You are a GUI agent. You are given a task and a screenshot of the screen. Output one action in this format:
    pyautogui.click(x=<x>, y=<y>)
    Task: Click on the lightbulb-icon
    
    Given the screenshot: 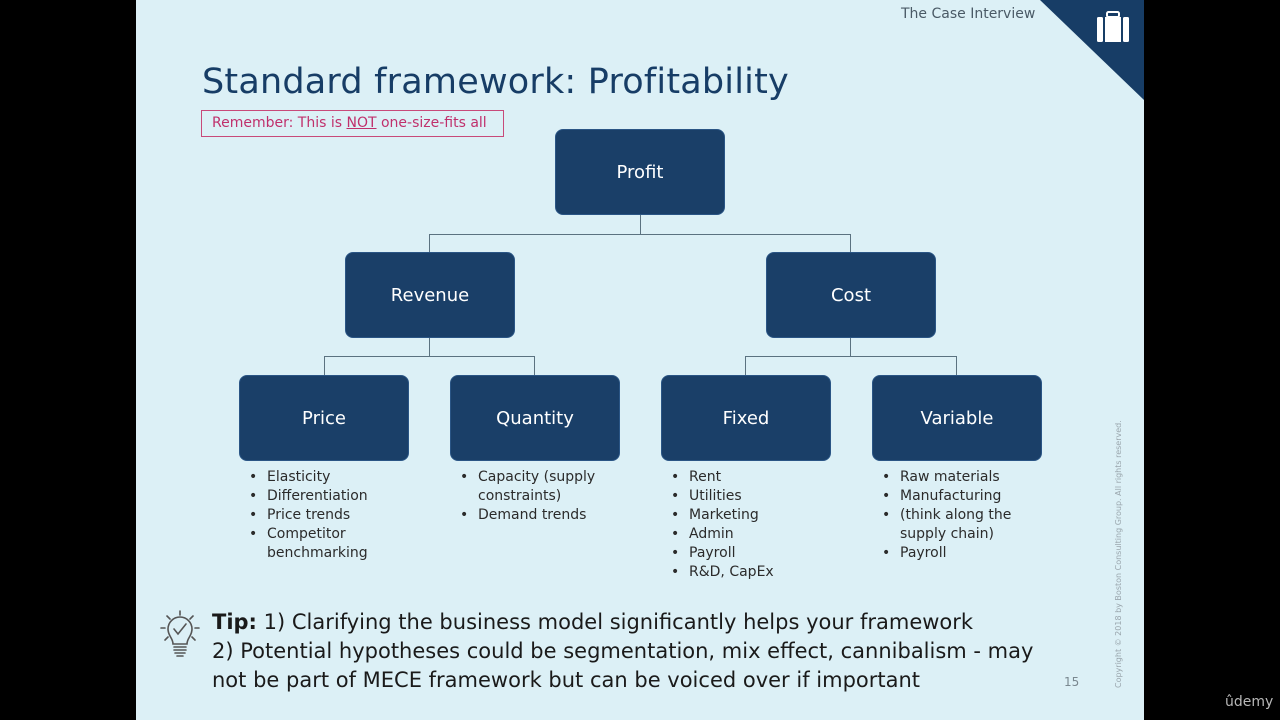 What is the action you would take?
    pyautogui.click(x=180, y=633)
    